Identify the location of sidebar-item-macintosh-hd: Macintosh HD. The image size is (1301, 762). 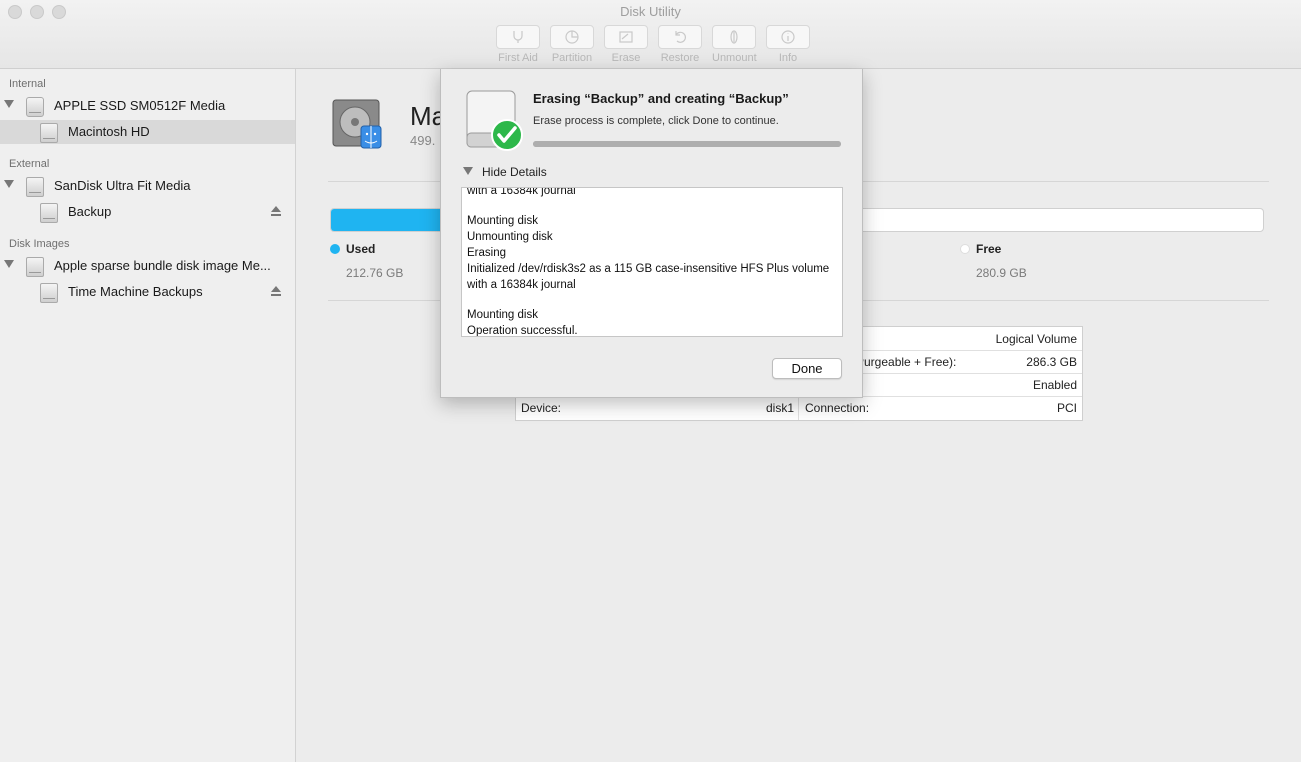
(147, 132).